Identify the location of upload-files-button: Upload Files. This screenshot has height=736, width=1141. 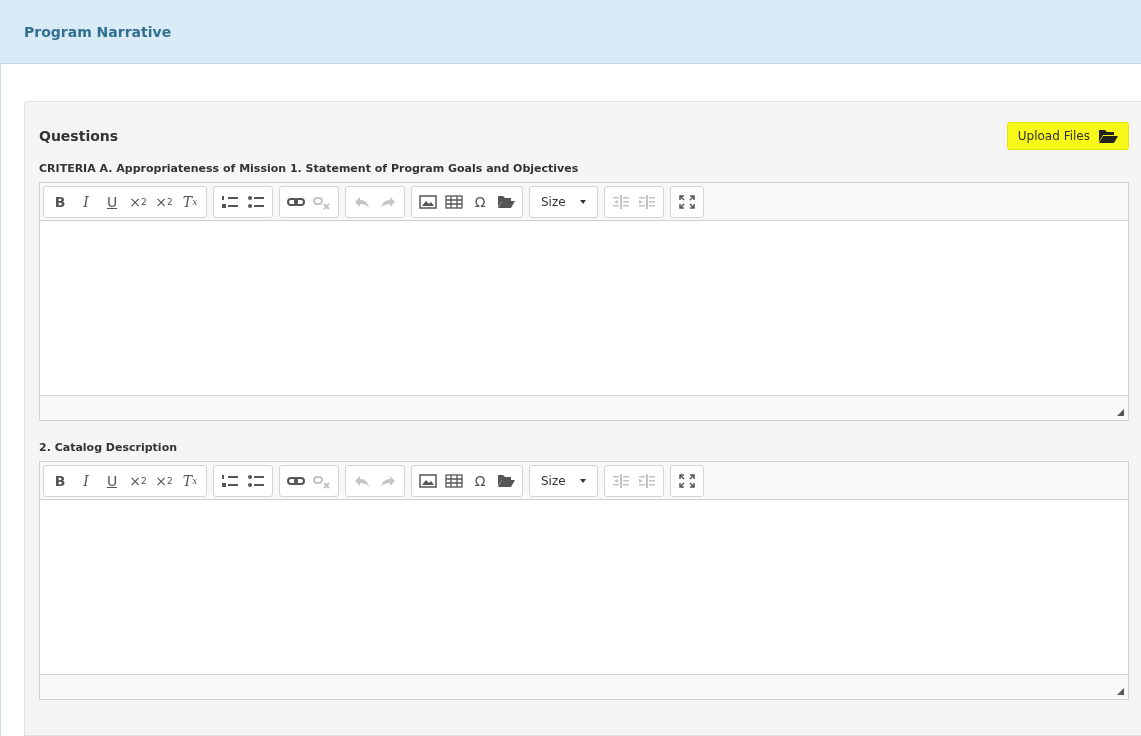
(1067, 136).